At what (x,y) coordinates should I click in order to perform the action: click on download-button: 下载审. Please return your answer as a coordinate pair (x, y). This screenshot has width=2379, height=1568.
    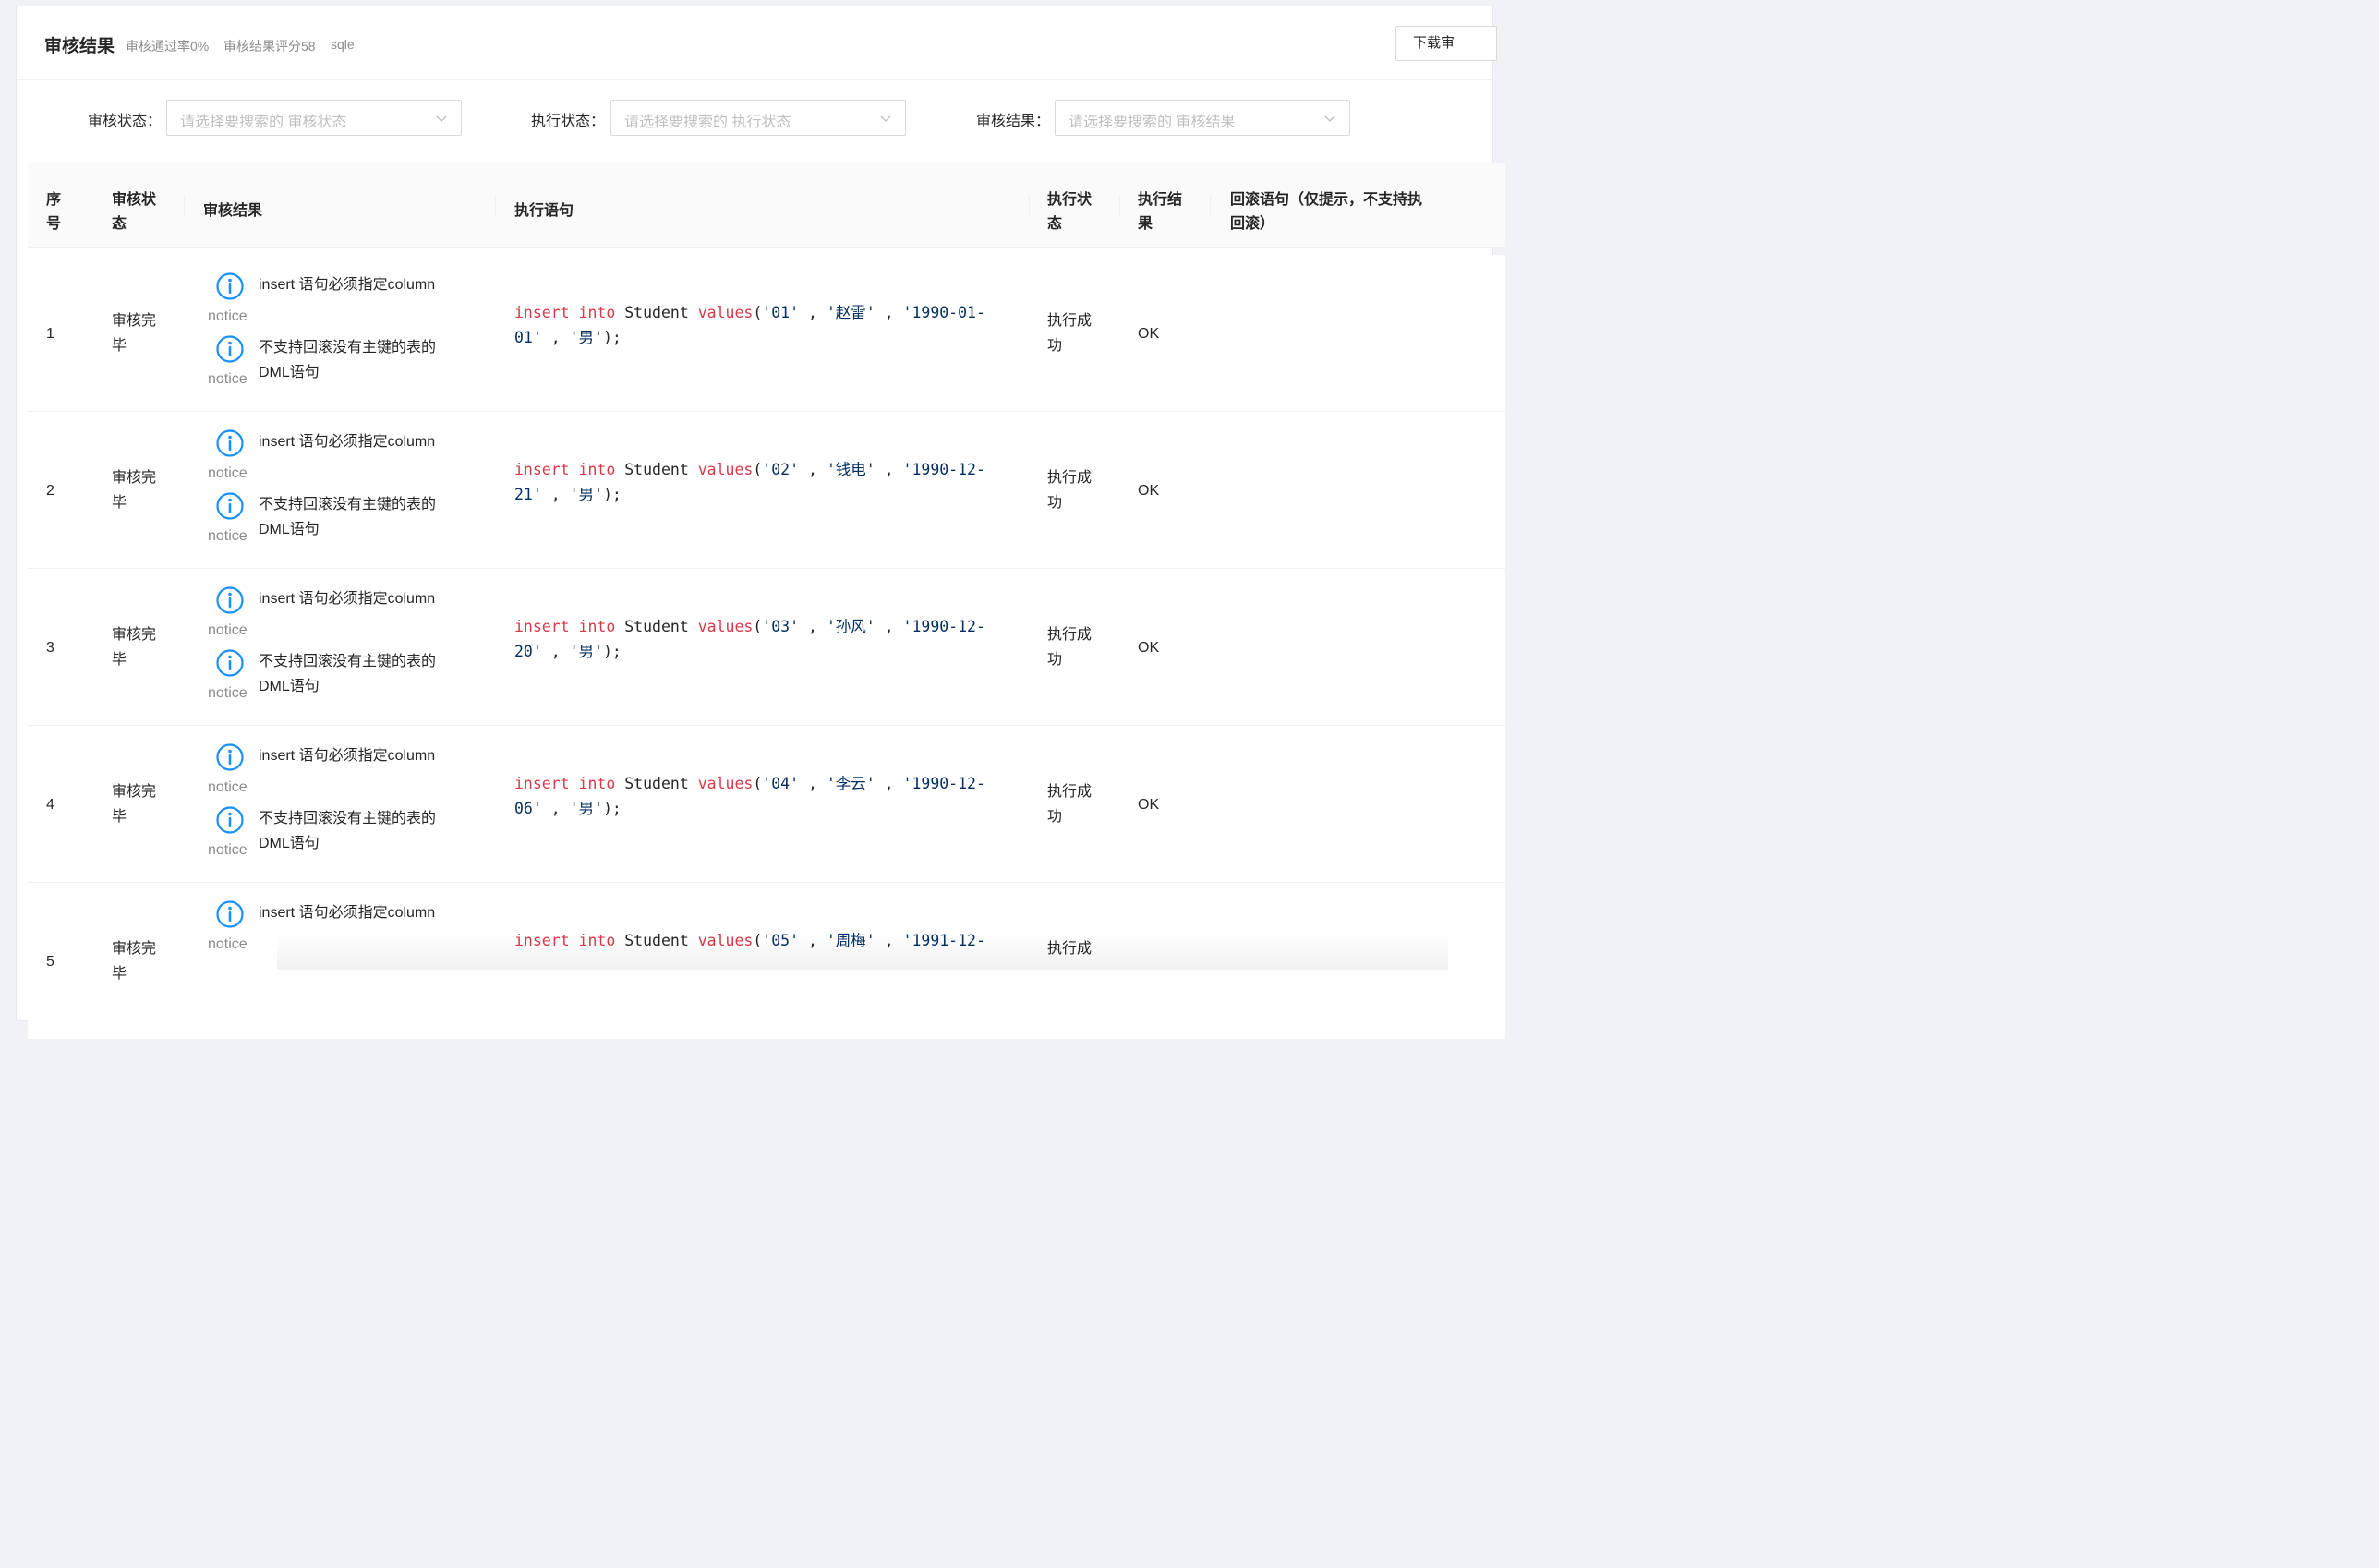
    Looking at the image, I should click on (1446, 44).